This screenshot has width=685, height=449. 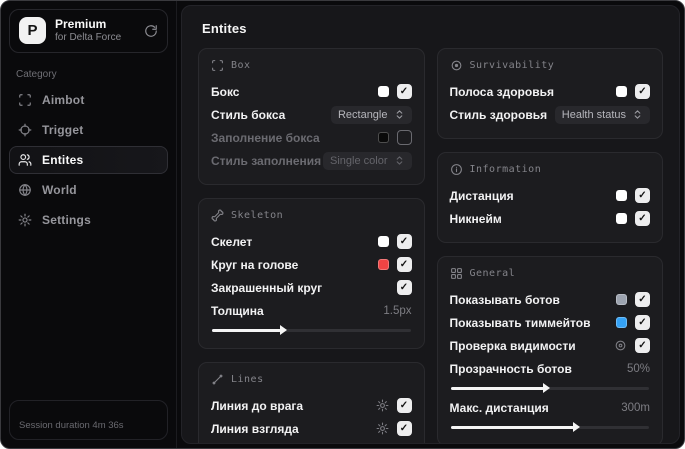 I want to click on setting-label: Макс. дистанция, so click(x=499, y=408).